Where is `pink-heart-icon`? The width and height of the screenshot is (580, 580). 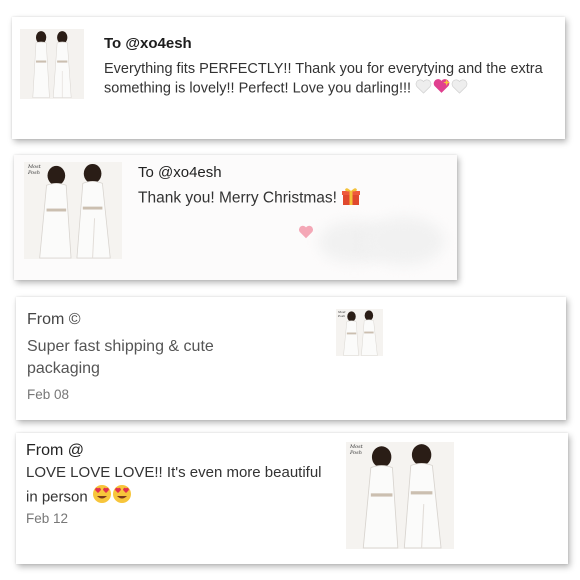 pink-heart-icon is located at coordinates (306, 234).